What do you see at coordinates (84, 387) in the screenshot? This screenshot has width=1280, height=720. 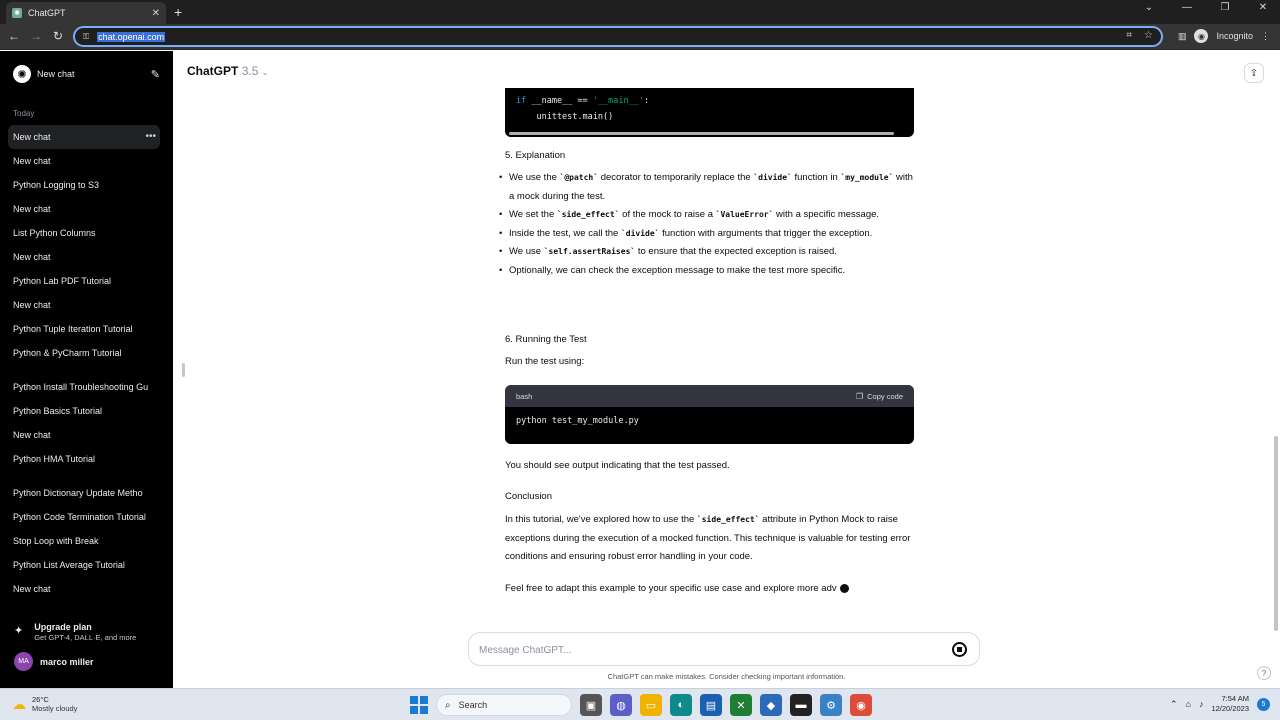 I see `list-item: Python Install Troubleshooting Gu` at bounding box center [84, 387].